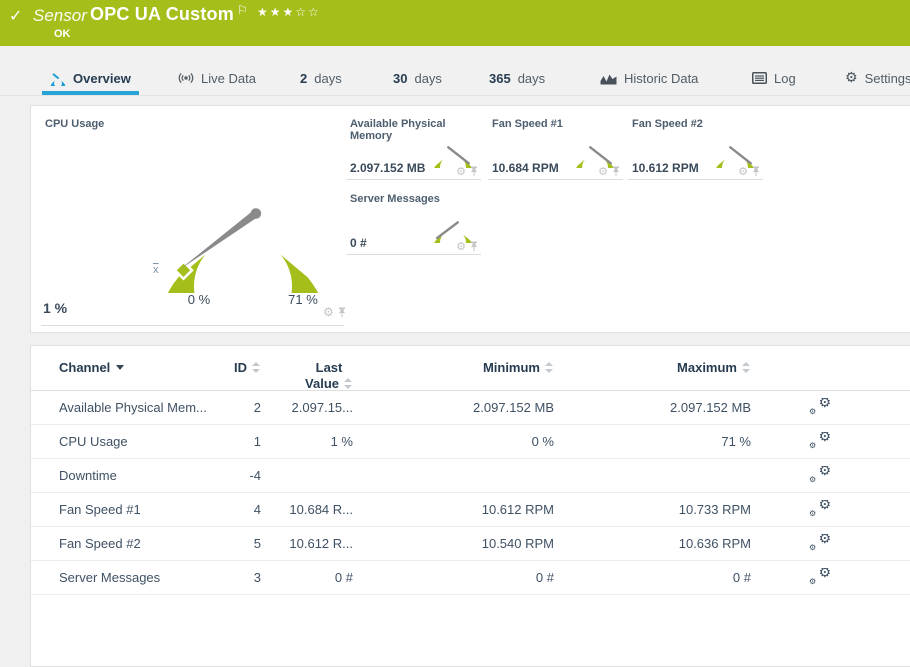 This screenshot has width=910, height=667. I want to click on column-header-maximum: Maximum, so click(652, 375).